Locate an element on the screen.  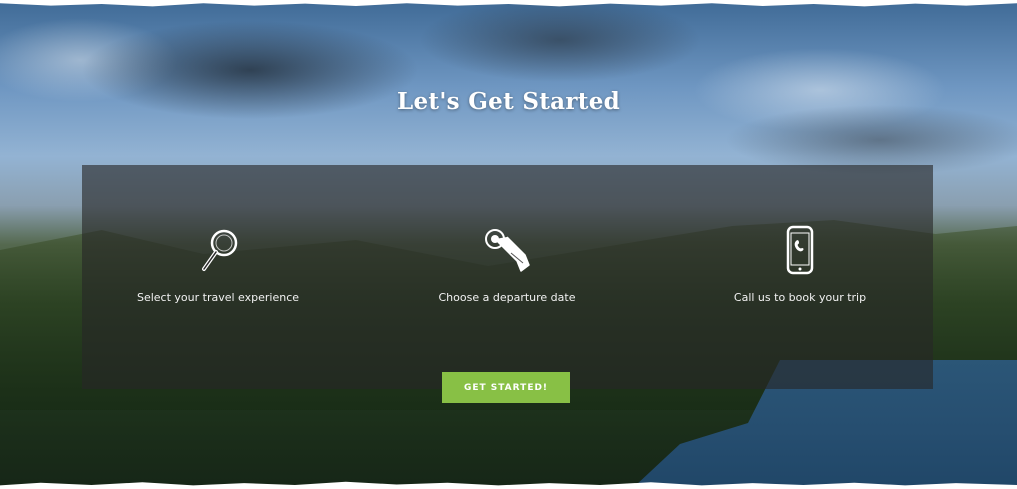
phone-icon is located at coordinates (800, 250).